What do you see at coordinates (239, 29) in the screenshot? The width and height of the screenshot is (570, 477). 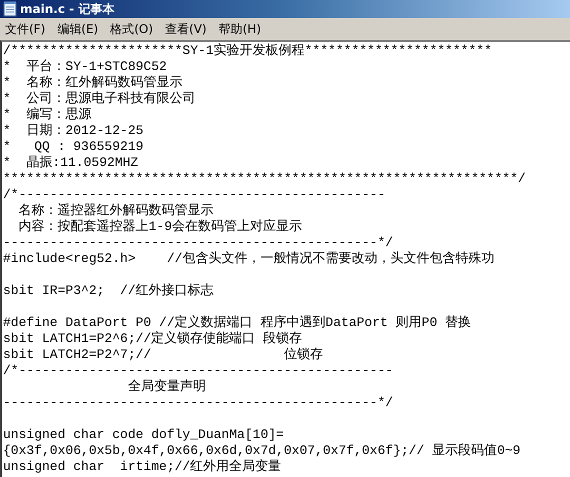 I see `menu-item: 帮助(H)` at bounding box center [239, 29].